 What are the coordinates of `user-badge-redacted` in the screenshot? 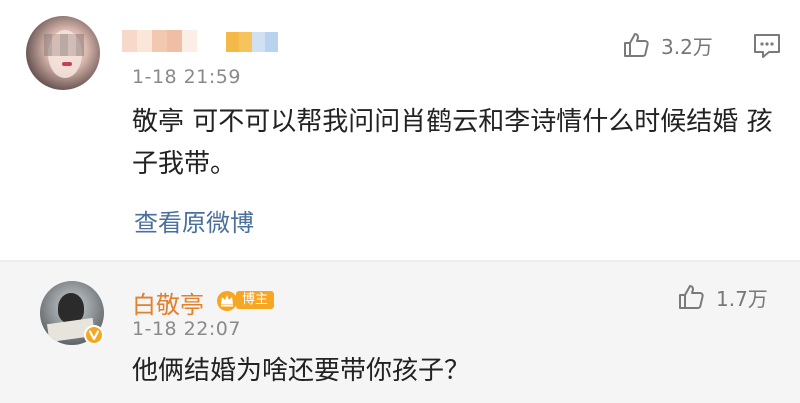 It's located at (252, 42).